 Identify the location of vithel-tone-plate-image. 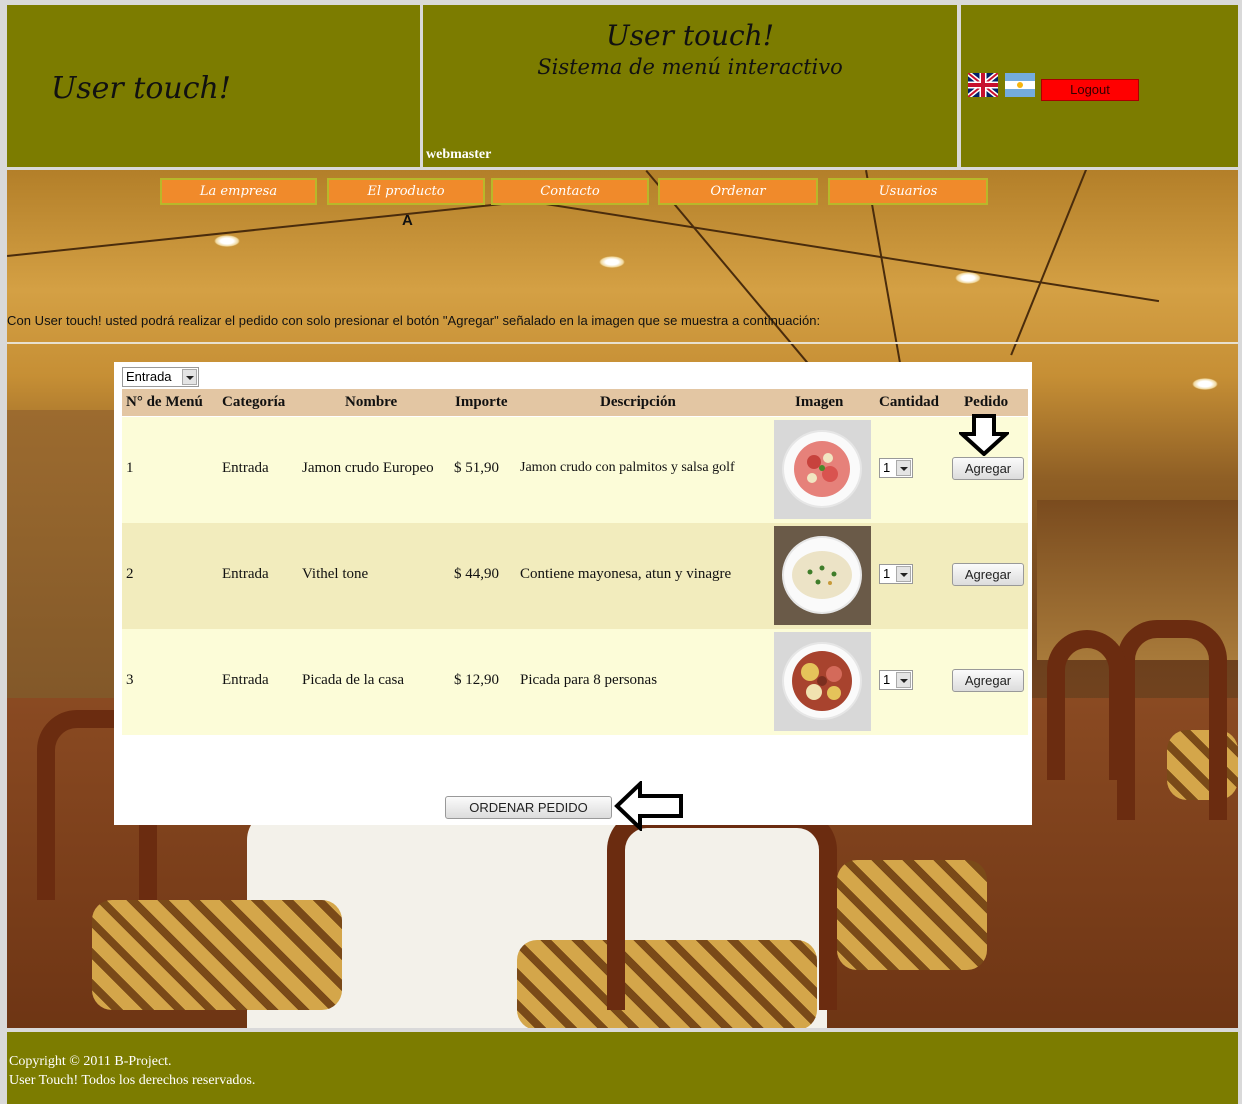
(822, 575).